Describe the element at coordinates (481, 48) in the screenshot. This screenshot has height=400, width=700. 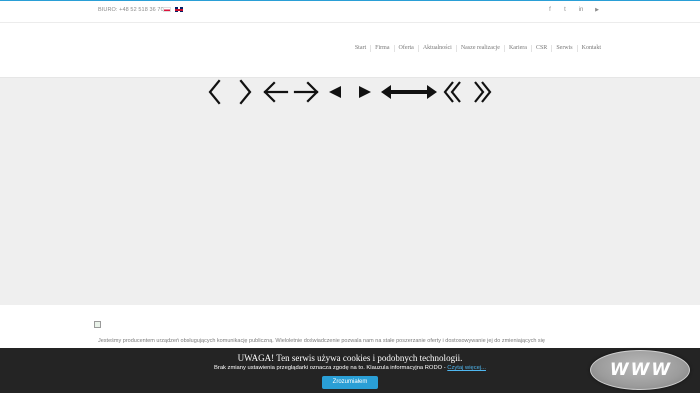
I see `nav-item-nasze-realizacje: Nasze realizacje` at that location.